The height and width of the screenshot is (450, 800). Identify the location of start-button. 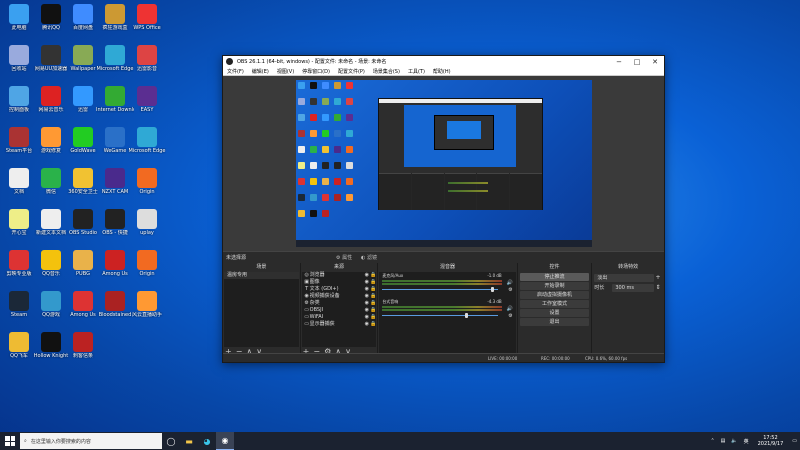
(10, 441).